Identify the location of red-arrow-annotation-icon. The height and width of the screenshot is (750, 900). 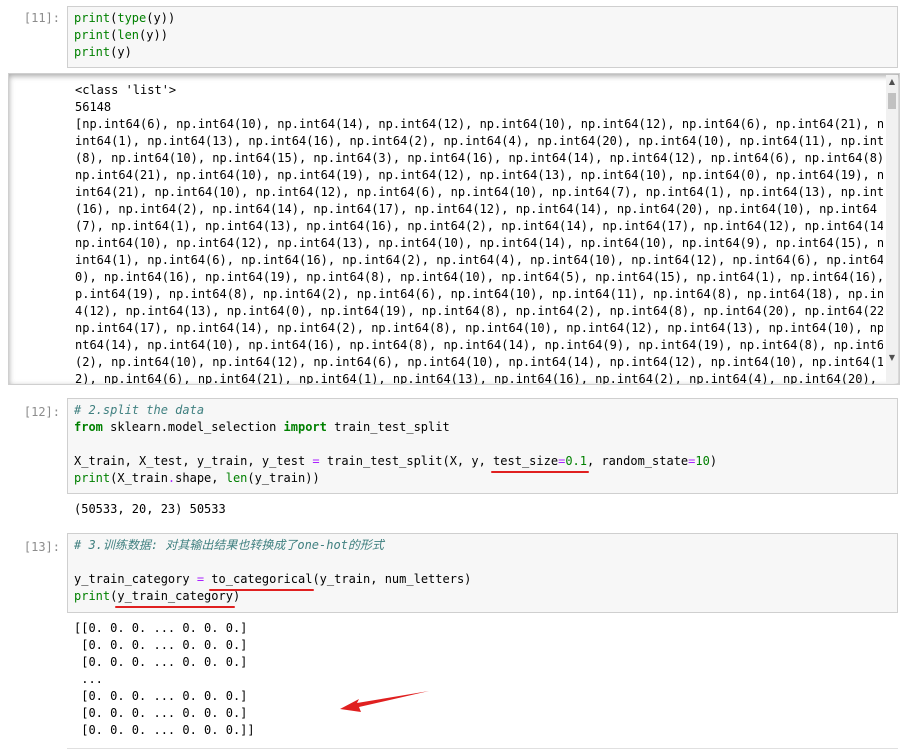
(384, 701).